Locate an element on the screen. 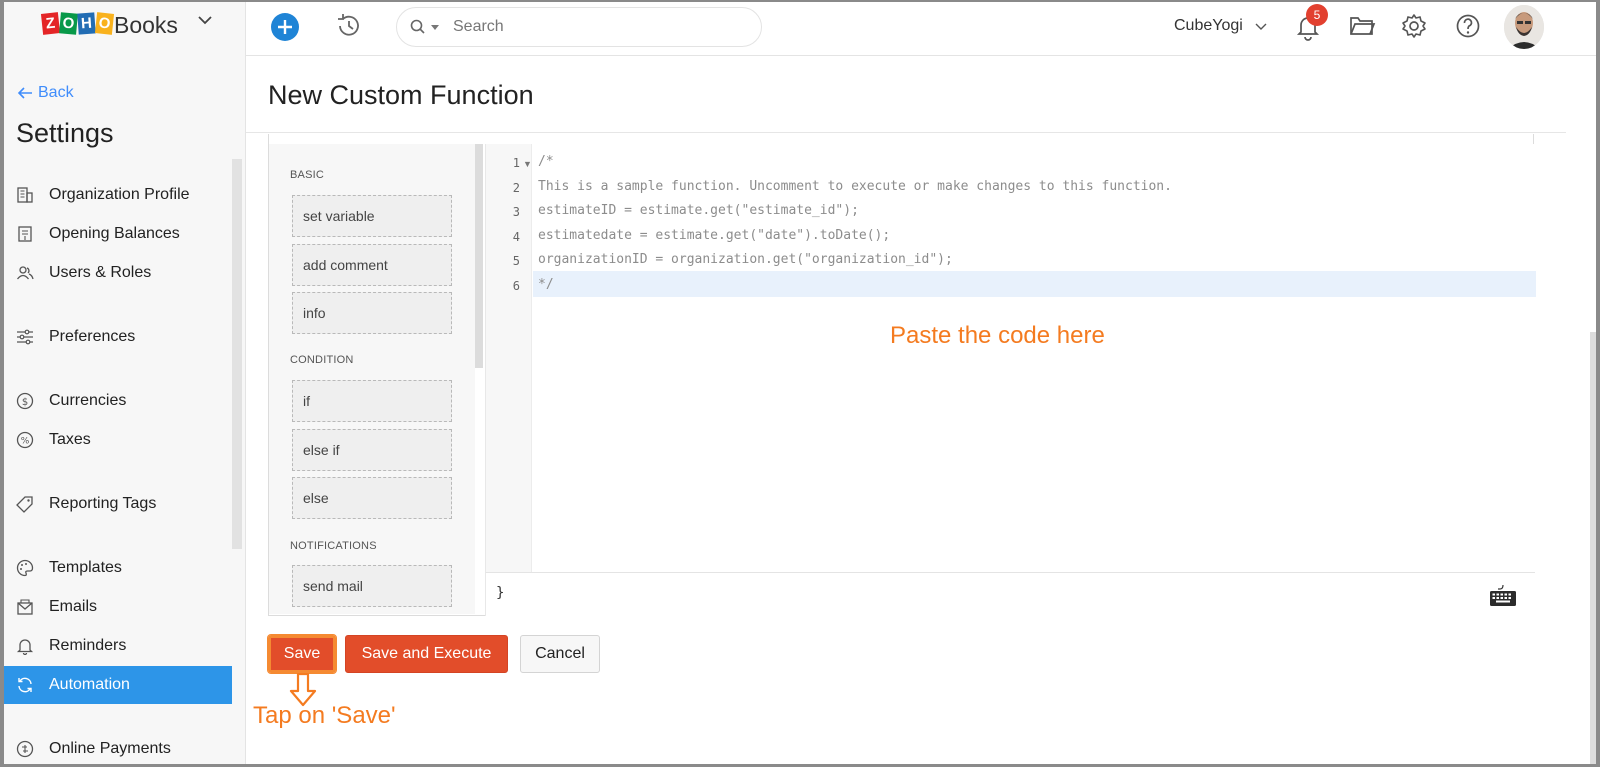 The width and height of the screenshot is (1600, 767). sidebar-item-taxes: % Taxes is located at coordinates (118, 440).